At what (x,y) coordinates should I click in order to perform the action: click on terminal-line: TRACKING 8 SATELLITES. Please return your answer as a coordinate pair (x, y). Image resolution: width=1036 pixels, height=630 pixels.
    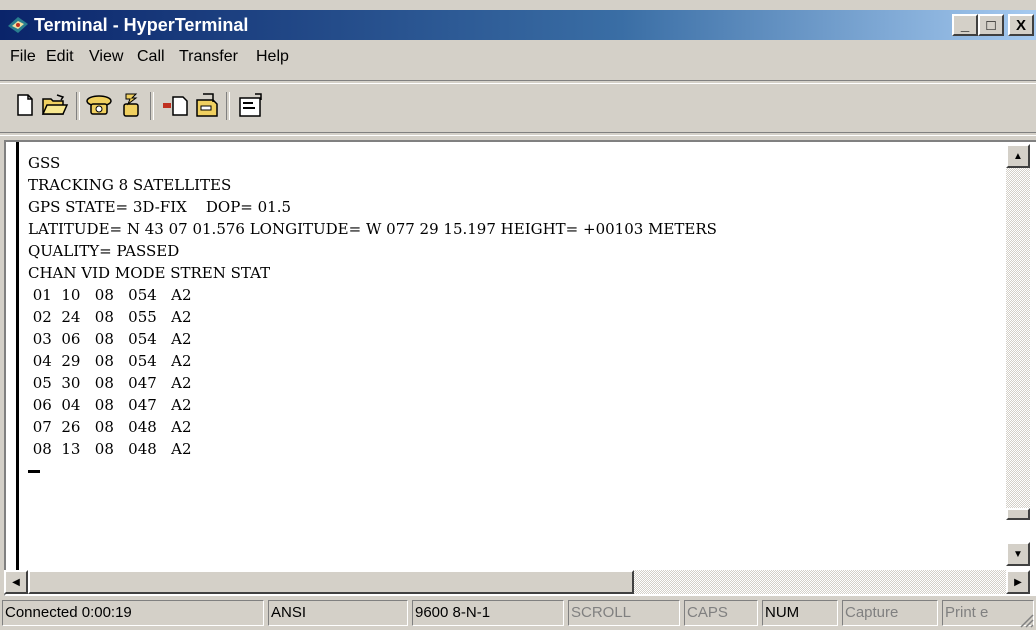
    Looking at the image, I should click on (130, 185).